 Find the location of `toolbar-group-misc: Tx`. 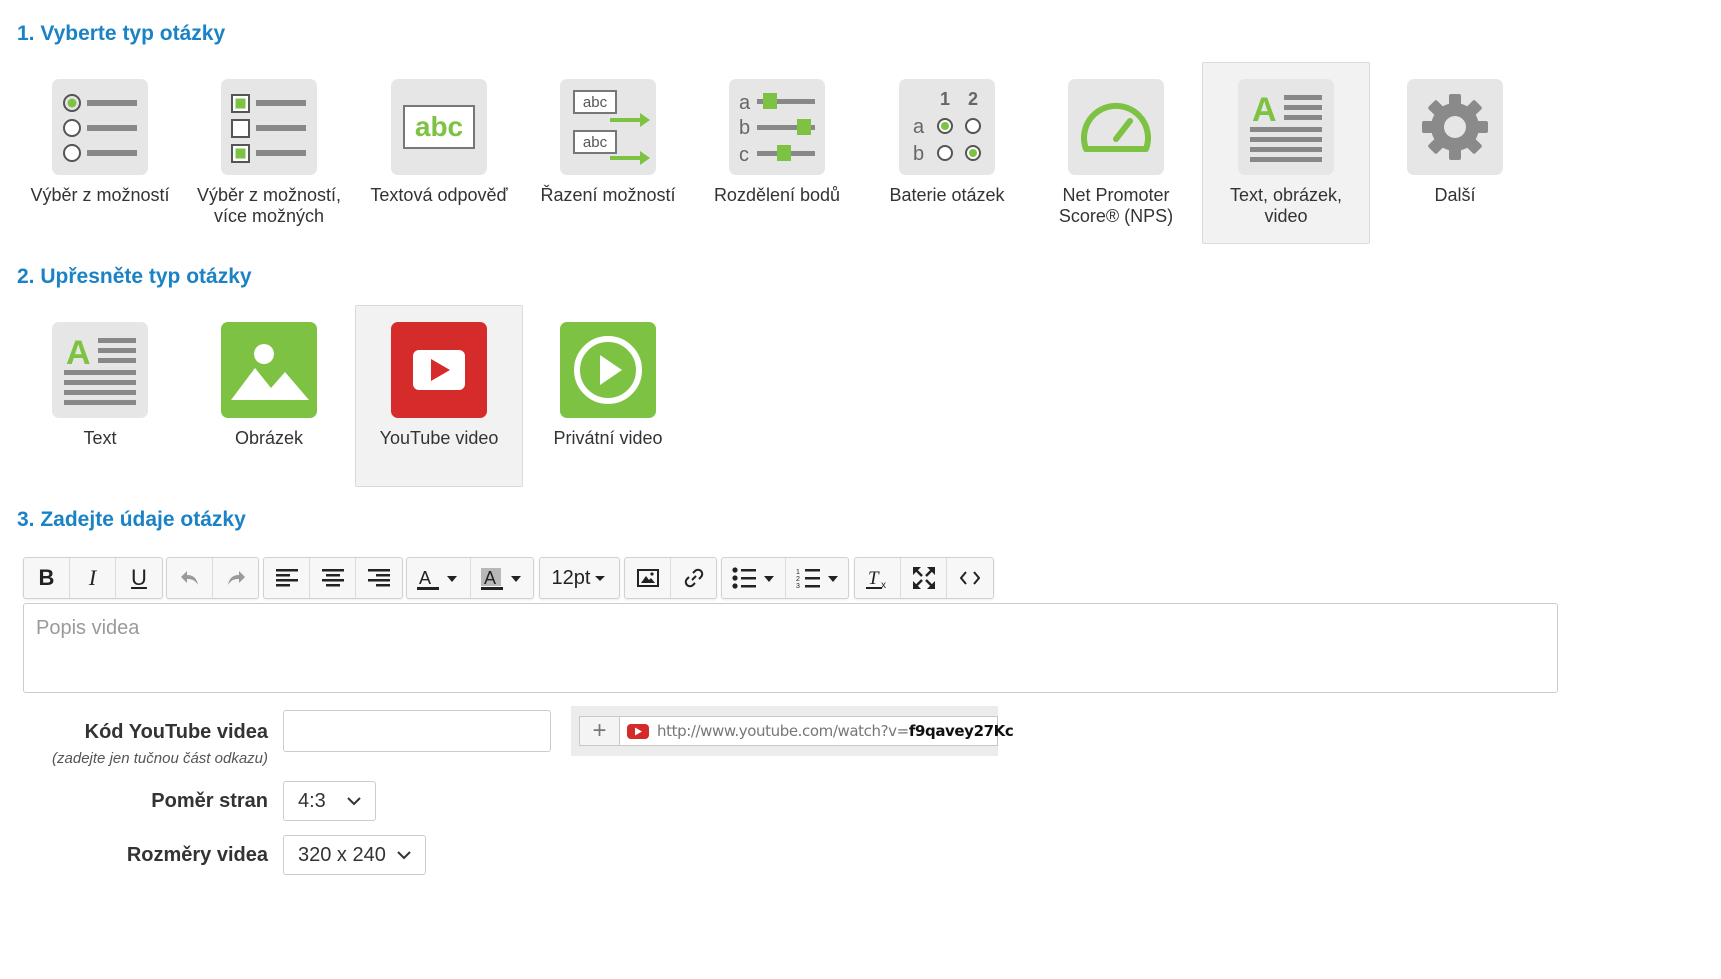

toolbar-group-misc: Tx is located at coordinates (924, 578).